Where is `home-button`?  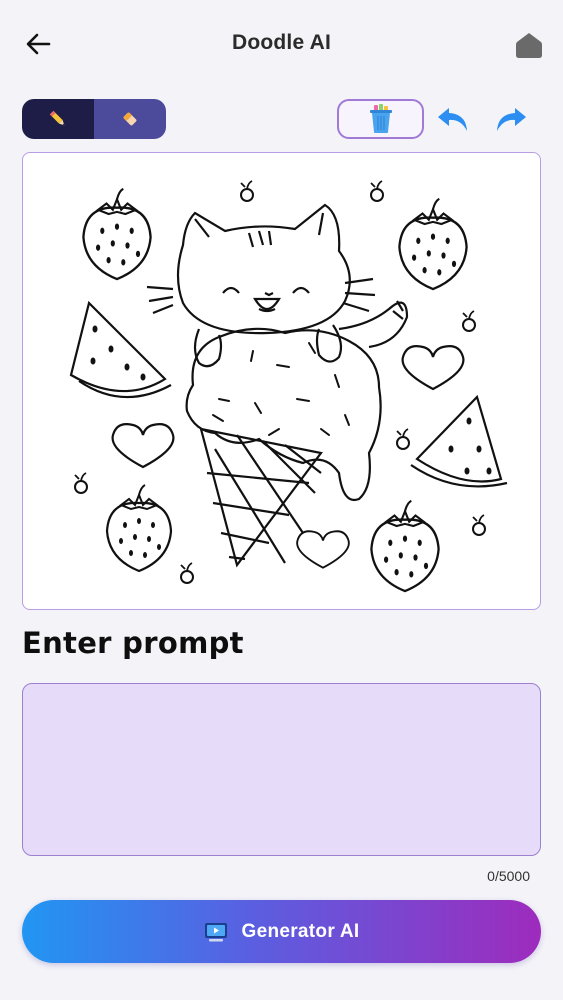
home-button is located at coordinates (529, 45).